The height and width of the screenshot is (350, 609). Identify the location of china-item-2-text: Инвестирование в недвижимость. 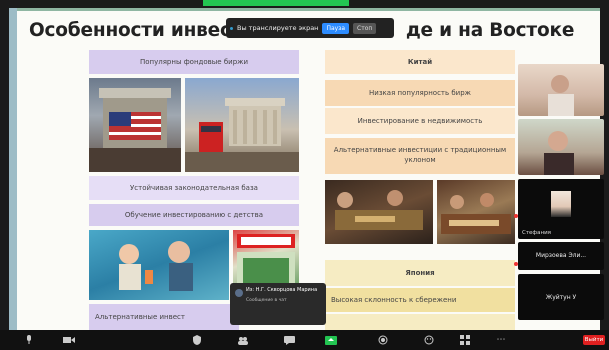
(420, 121).